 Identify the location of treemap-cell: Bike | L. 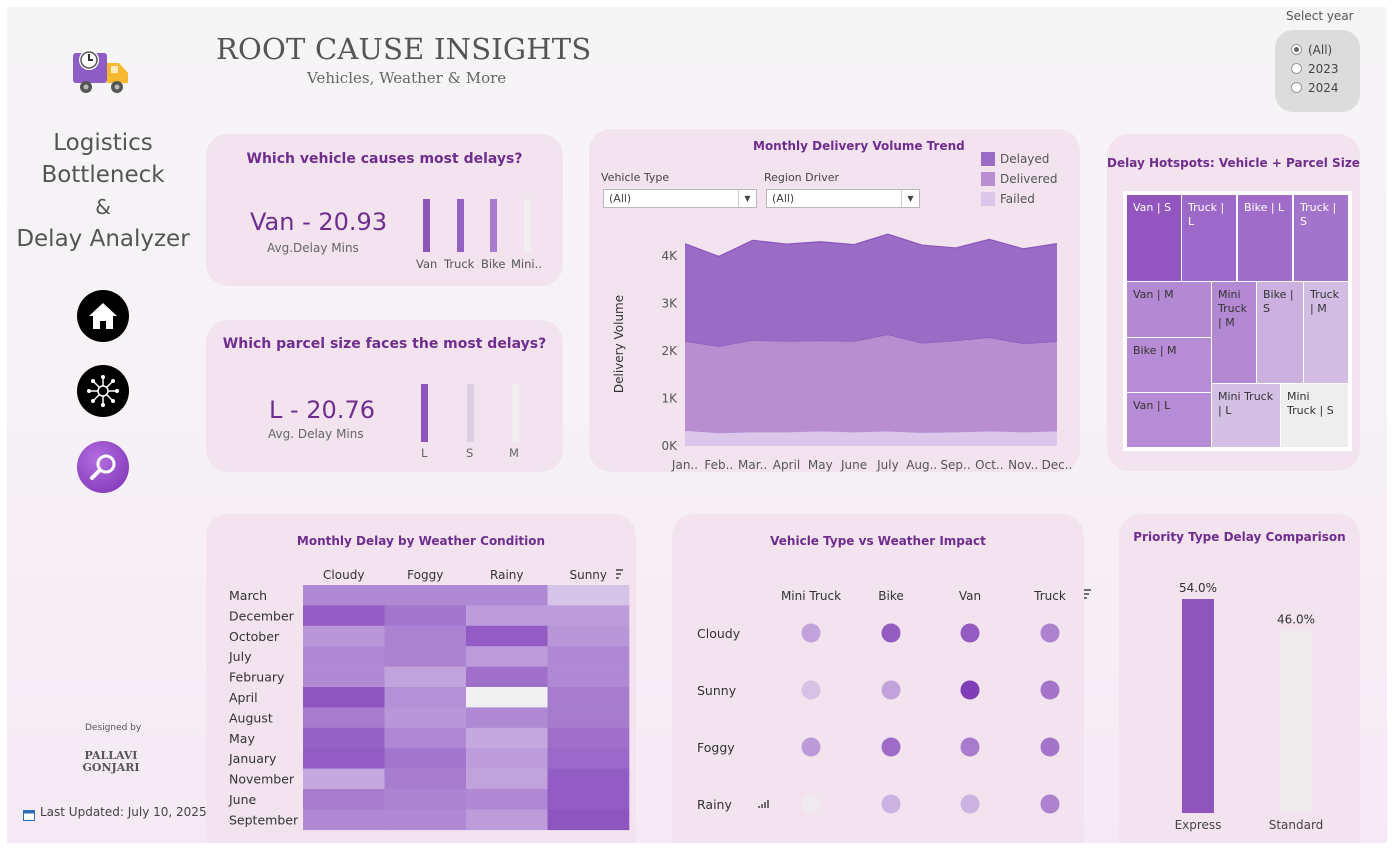
(1265, 238).